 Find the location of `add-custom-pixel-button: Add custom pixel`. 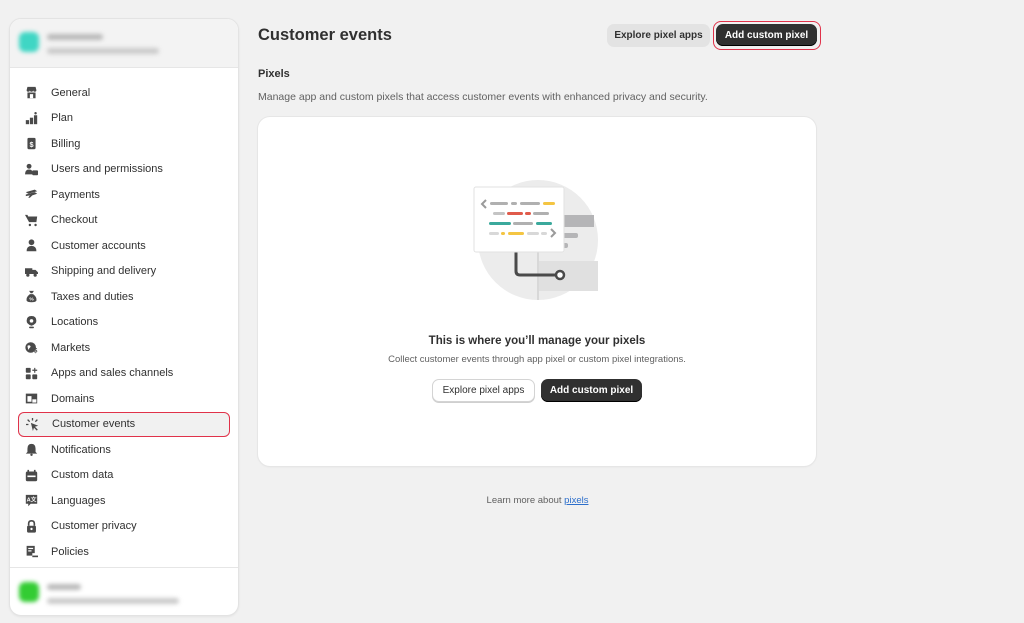

add-custom-pixel-button: Add custom pixel is located at coordinates (766, 35).